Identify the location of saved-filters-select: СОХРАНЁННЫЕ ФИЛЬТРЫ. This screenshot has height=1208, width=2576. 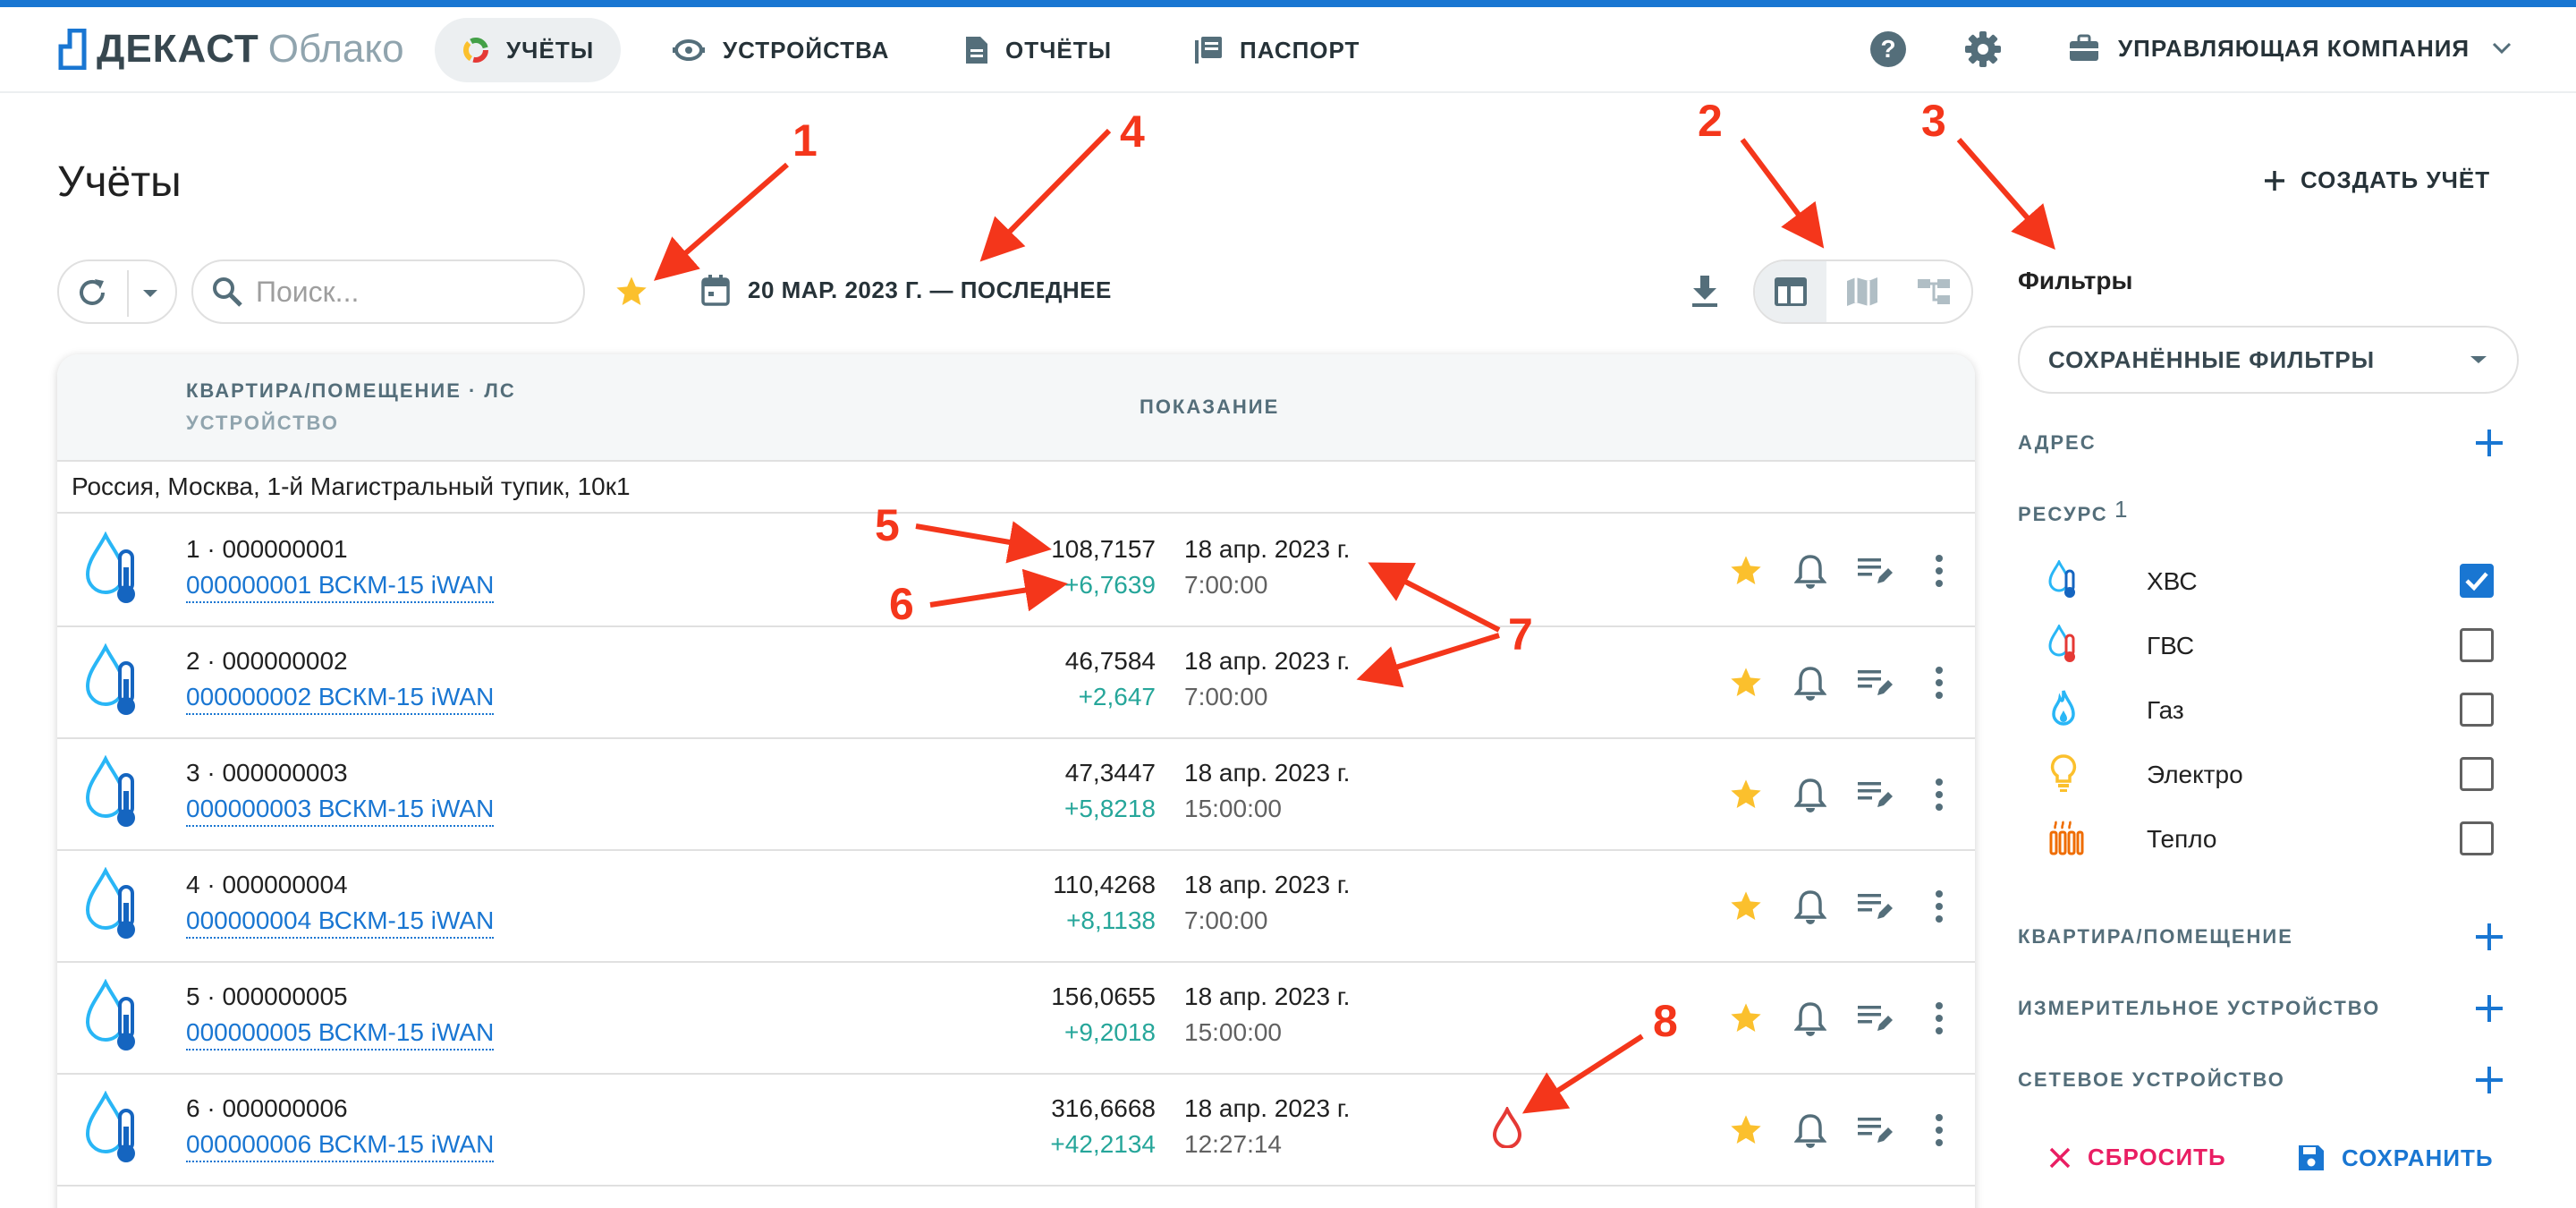
(2268, 360).